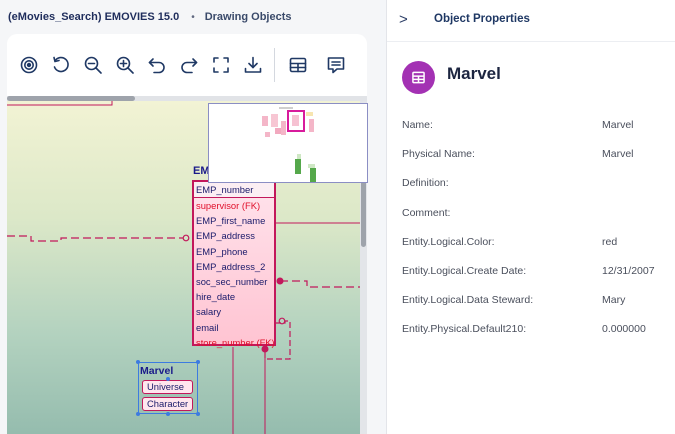 Image resolution: width=675 pixels, height=434 pixels. I want to click on zoom-out-button, so click(93, 65).